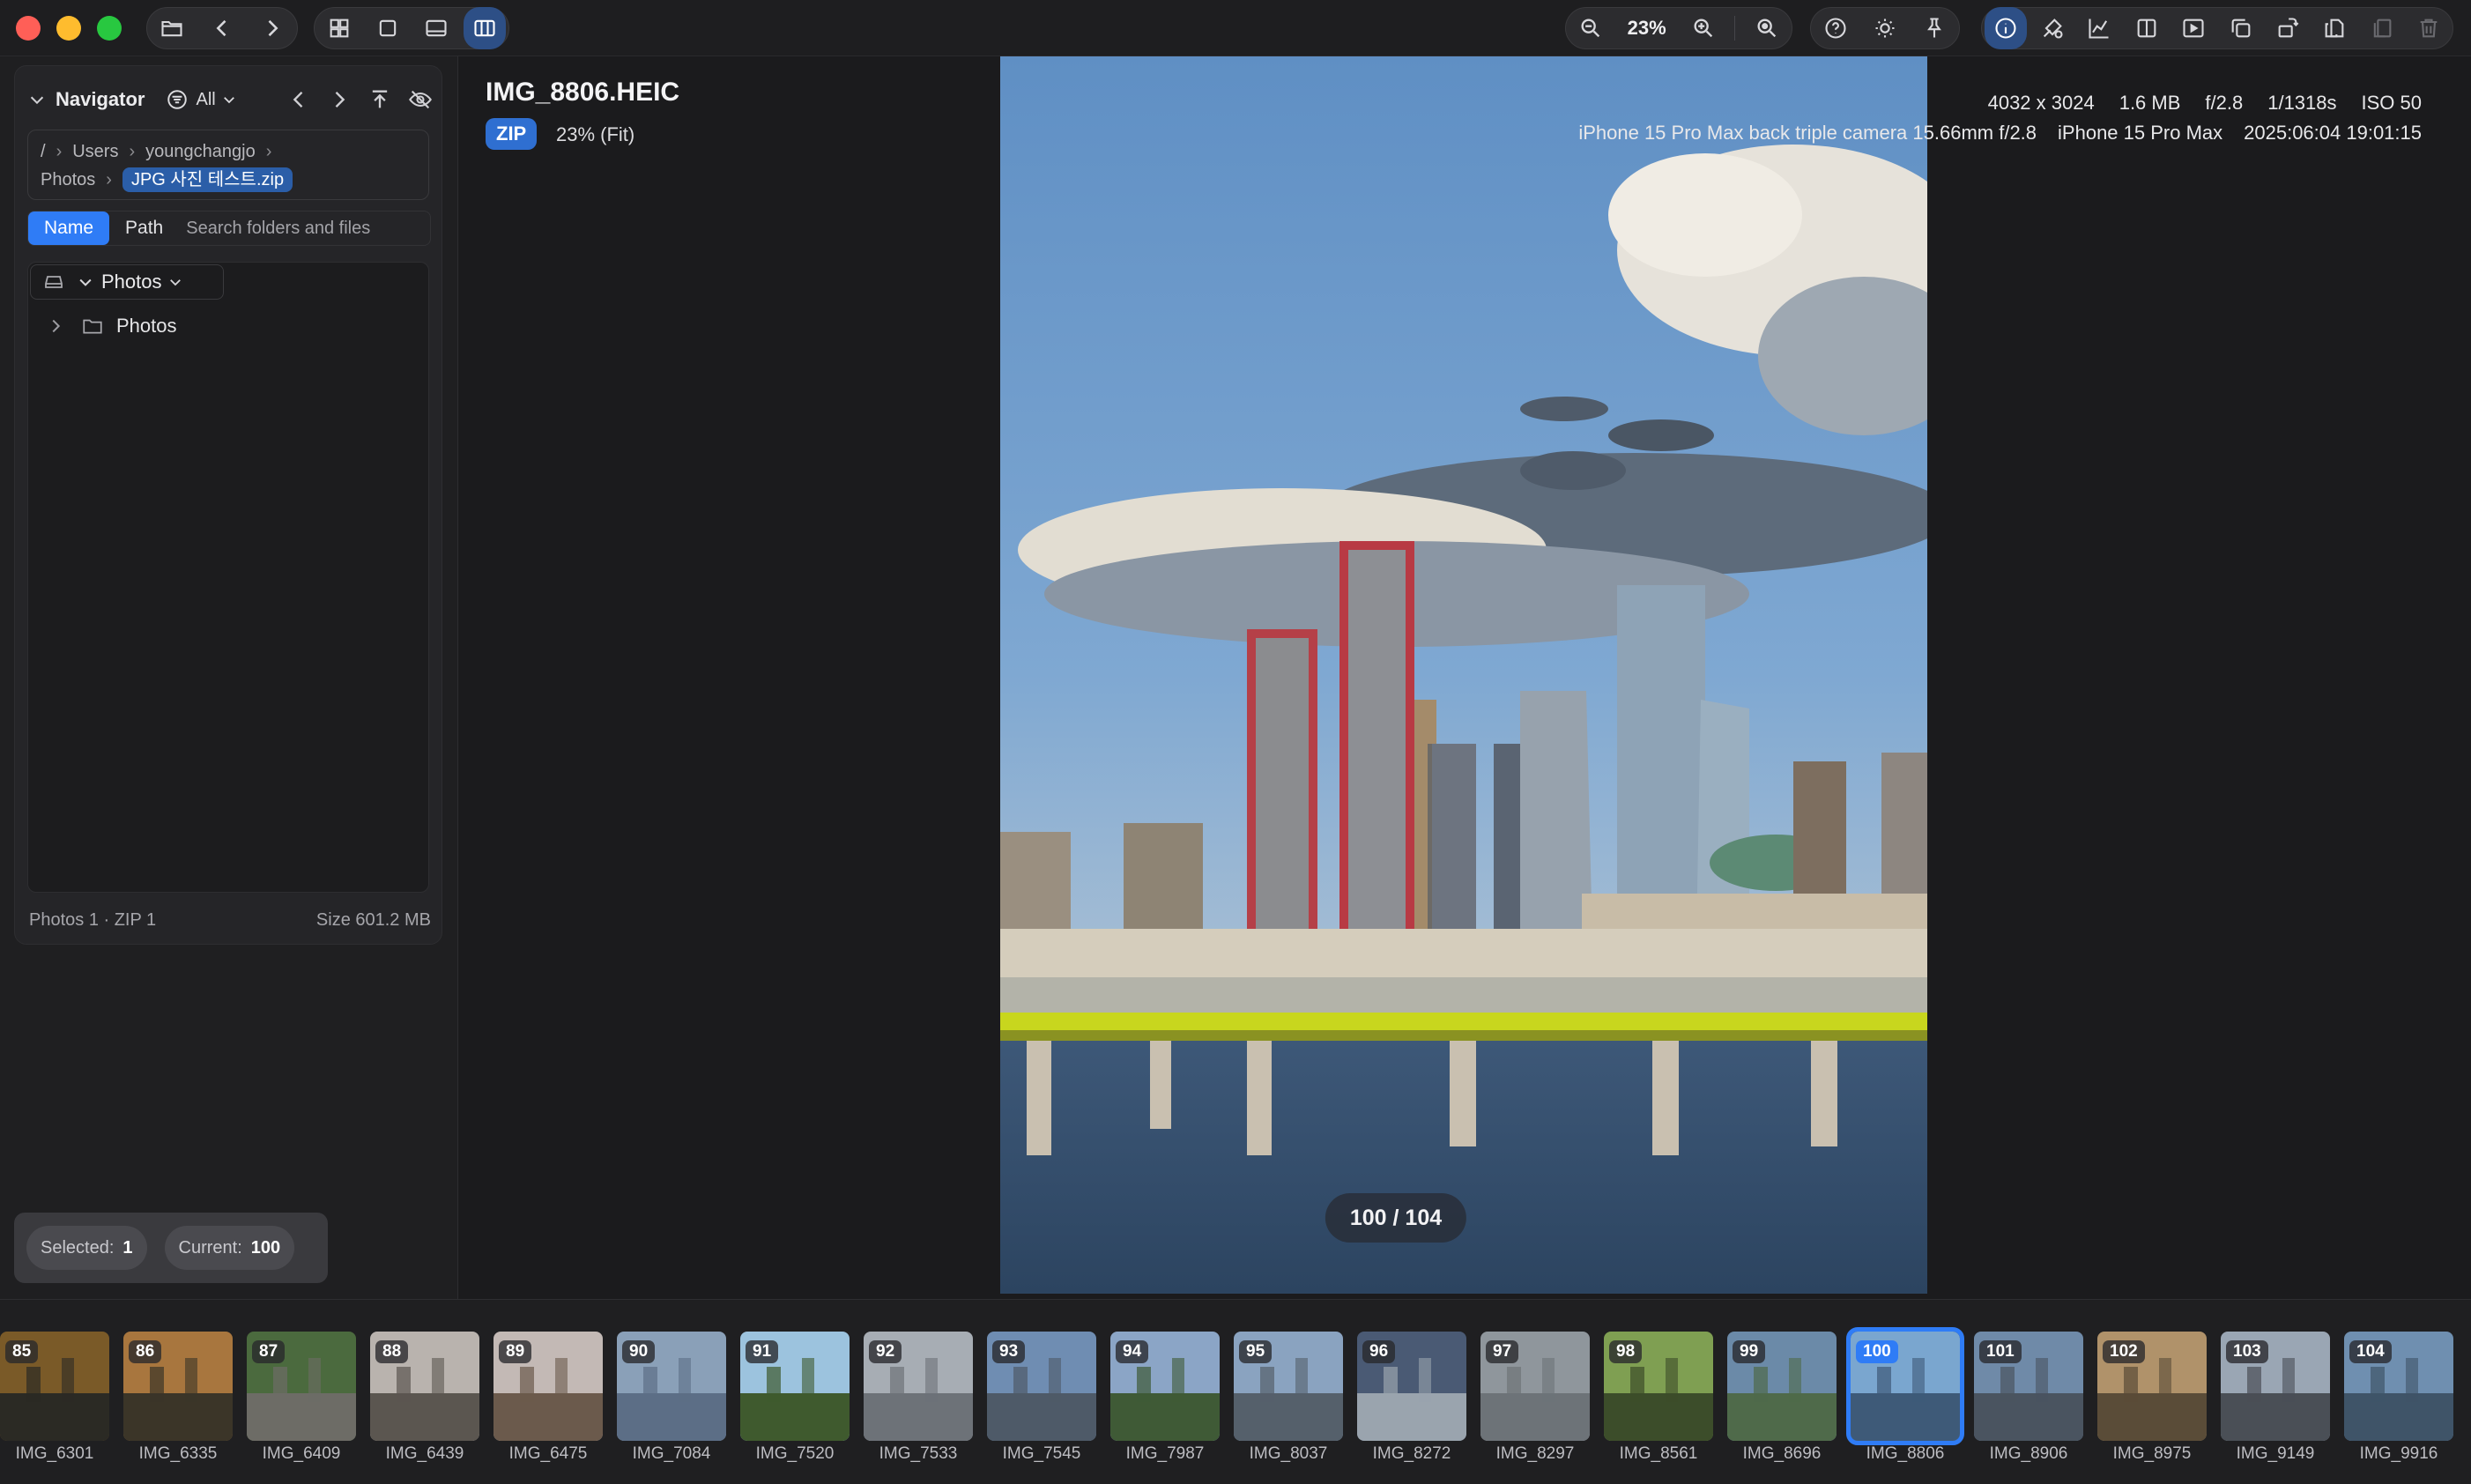 This screenshot has width=2471, height=1484. I want to click on filmstrip-thumbnail: 90, so click(671, 1386).